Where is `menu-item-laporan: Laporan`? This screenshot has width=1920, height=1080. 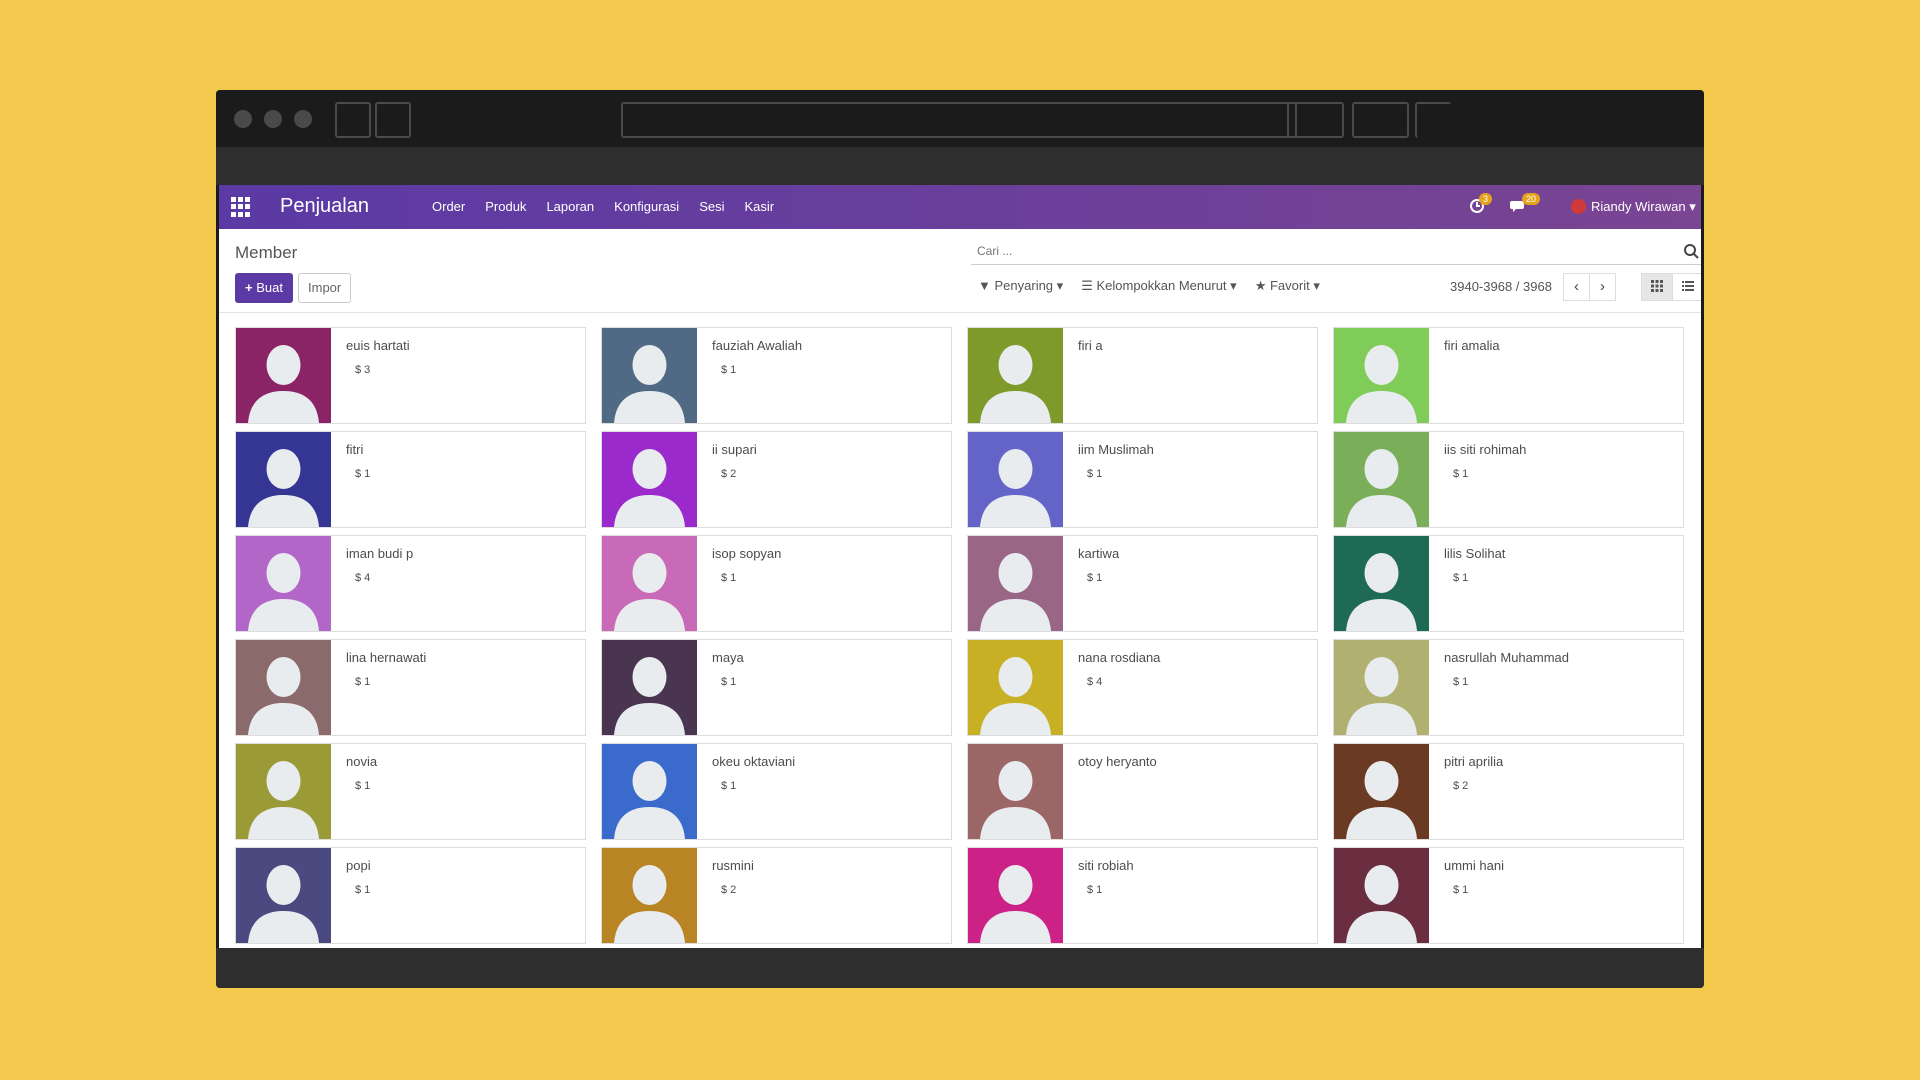
menu-item-laporan: Laporan is located at coordinates (570, 206).